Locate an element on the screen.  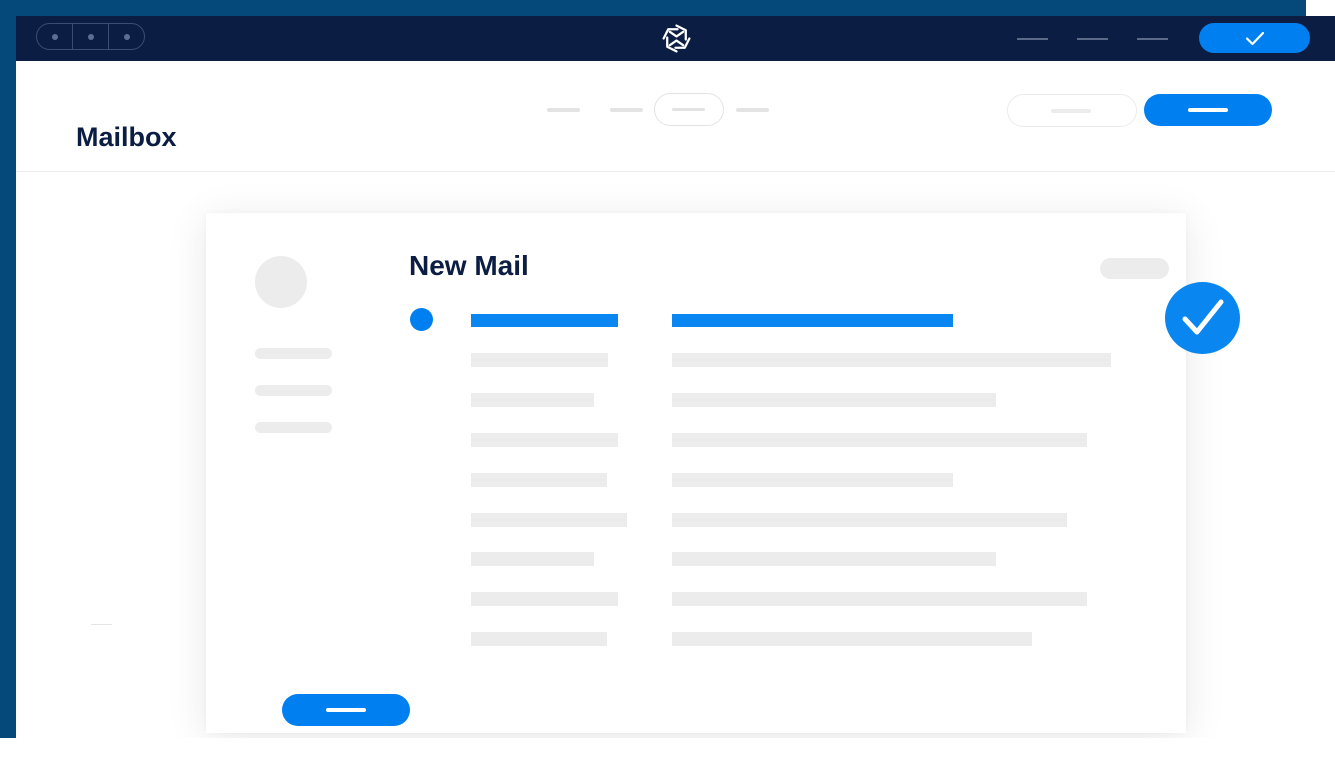
page-header: Mailbox is located at coordinates (675, 116).